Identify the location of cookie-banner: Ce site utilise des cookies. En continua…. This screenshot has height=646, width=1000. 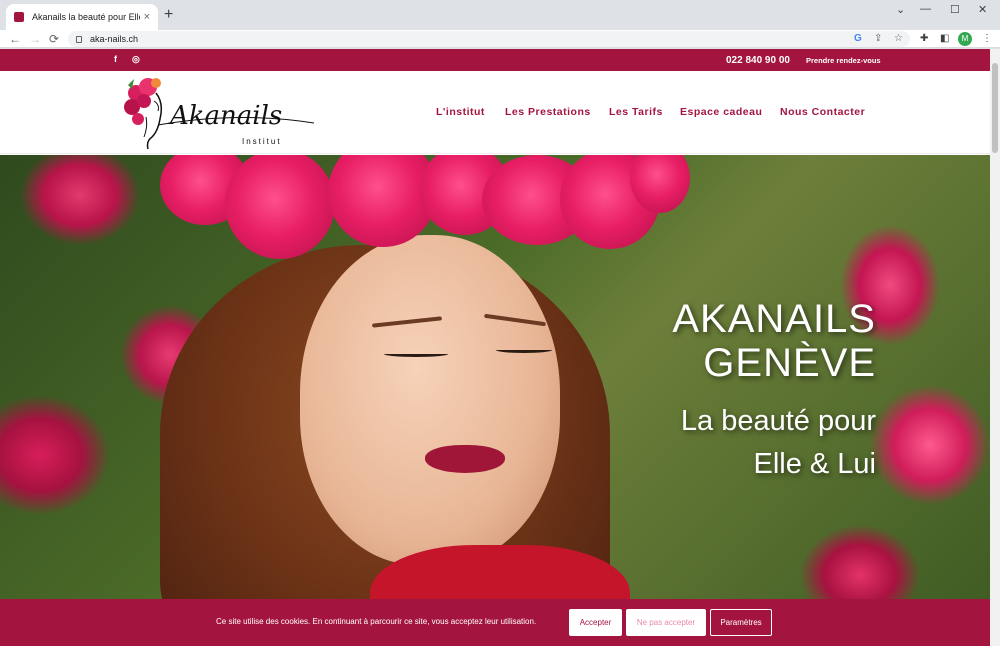
(495, 622).